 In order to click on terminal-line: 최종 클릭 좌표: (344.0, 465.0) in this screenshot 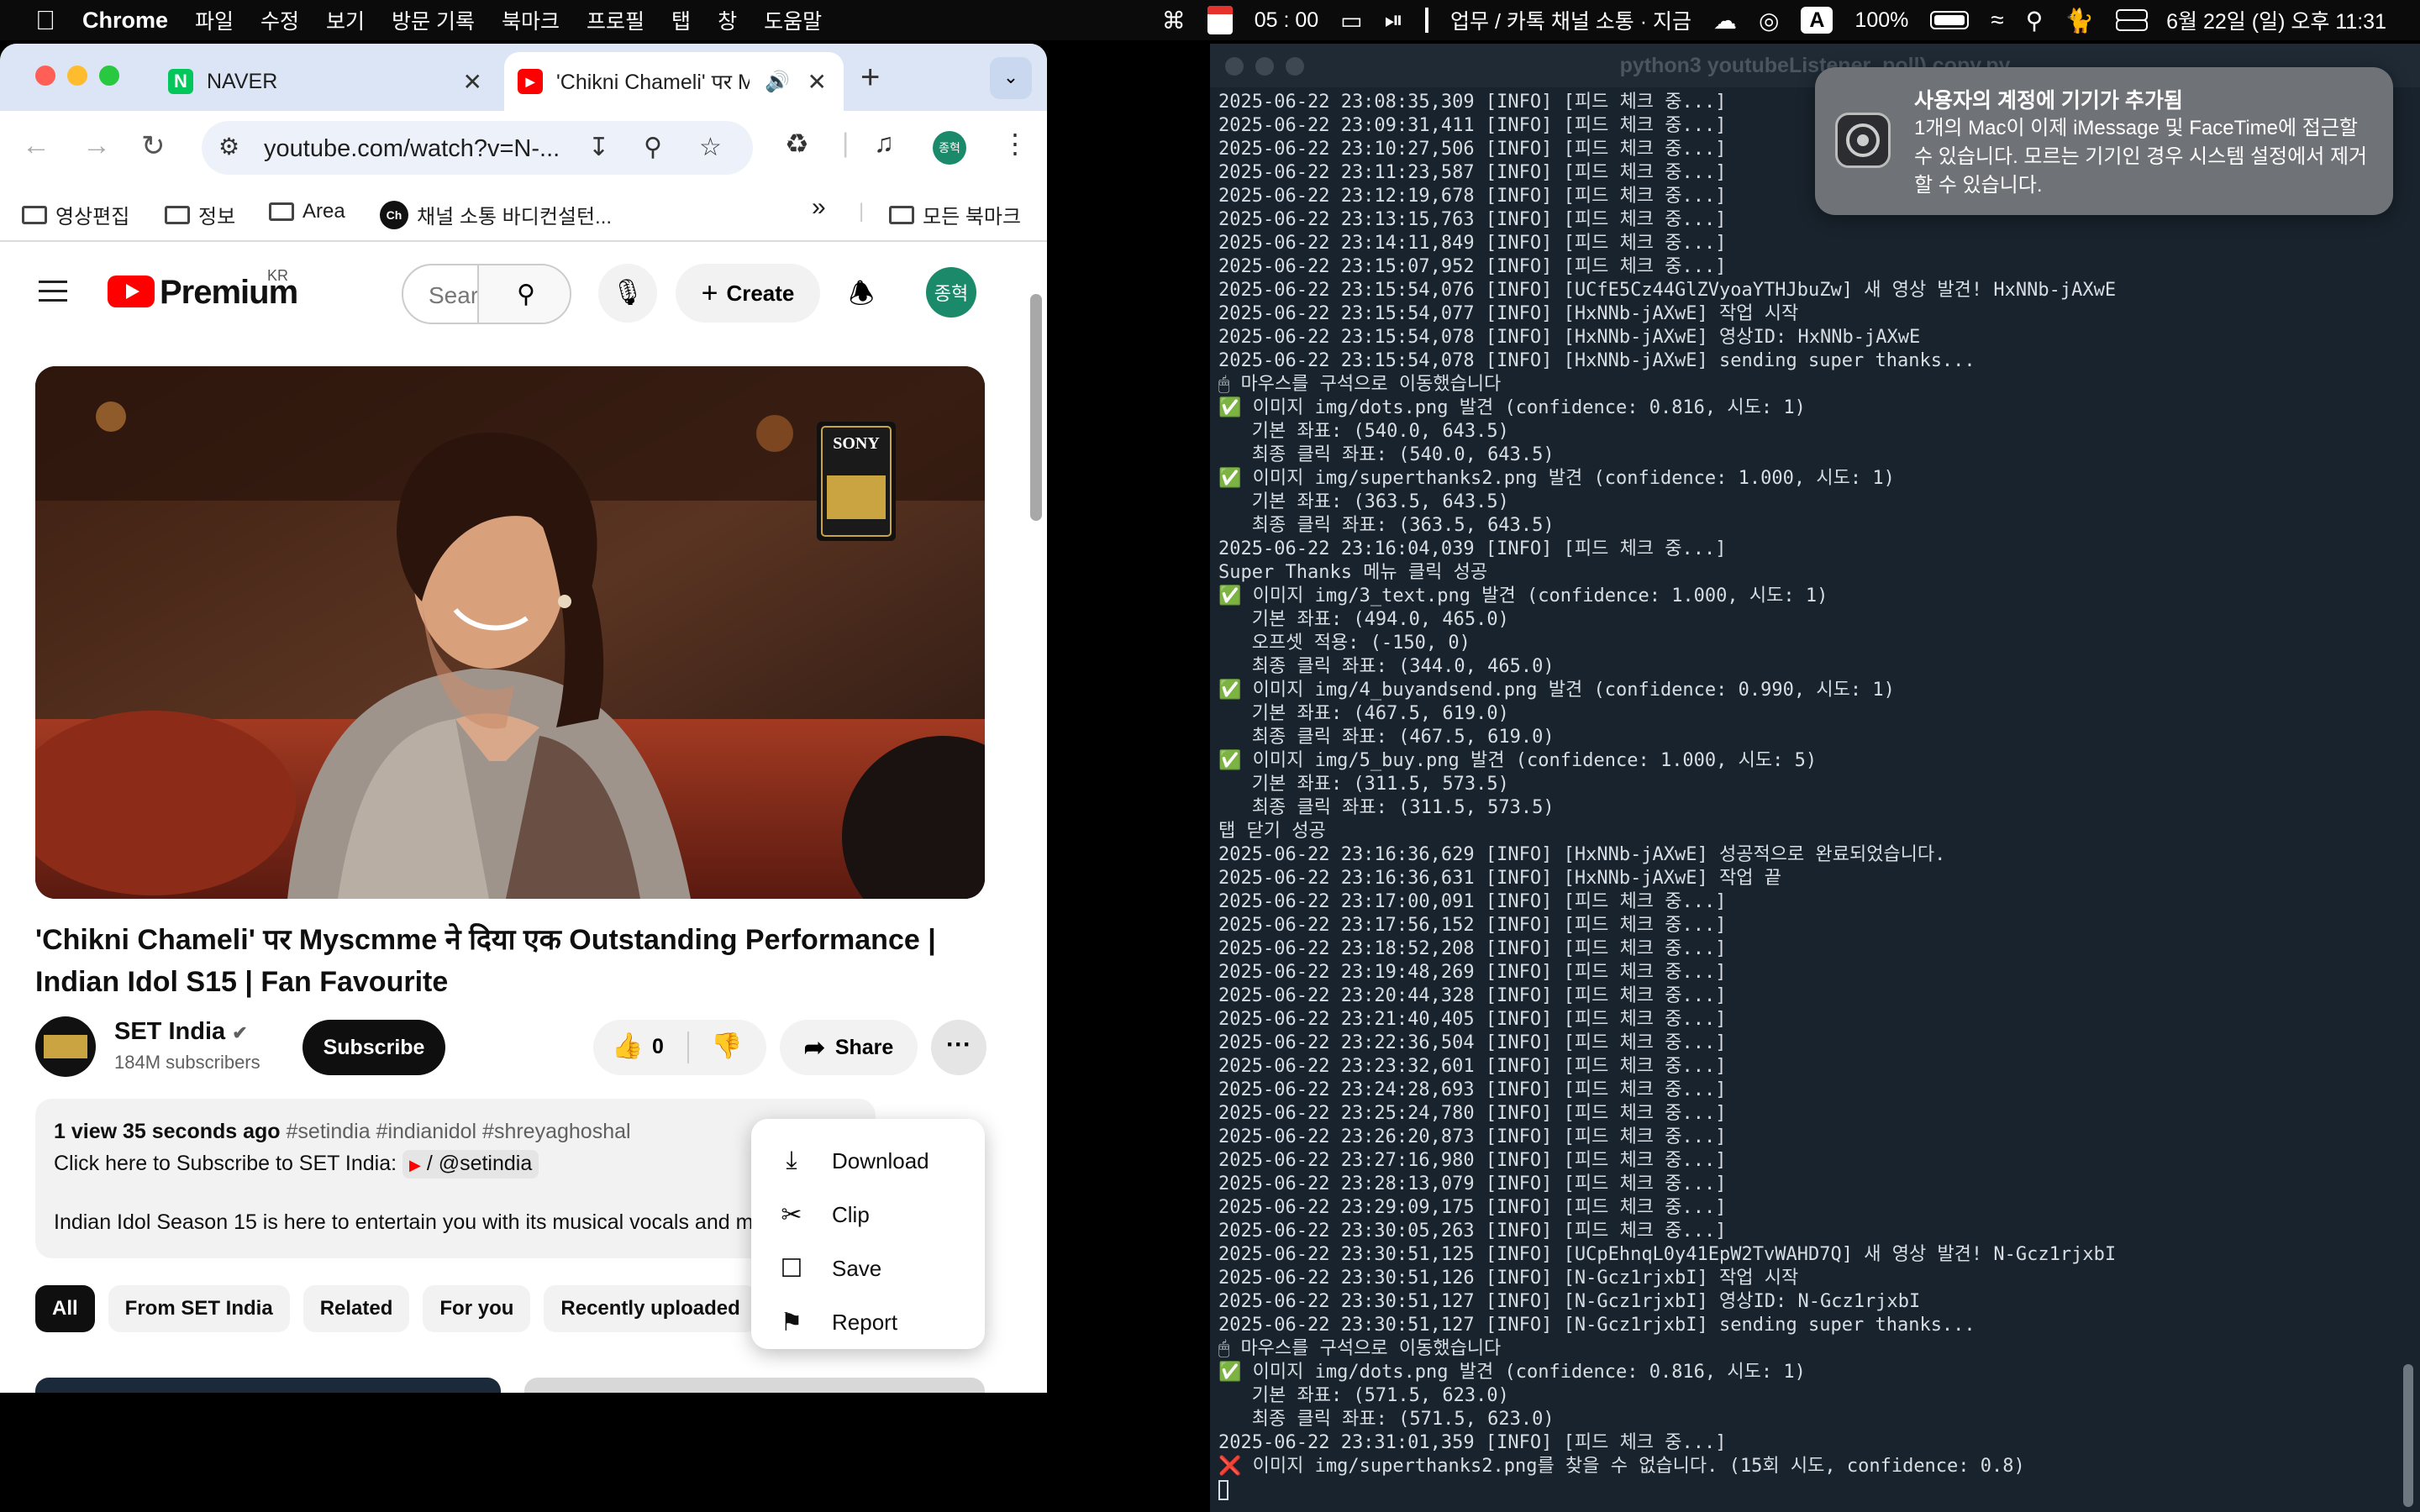, I will do `click(1386, 666)`.